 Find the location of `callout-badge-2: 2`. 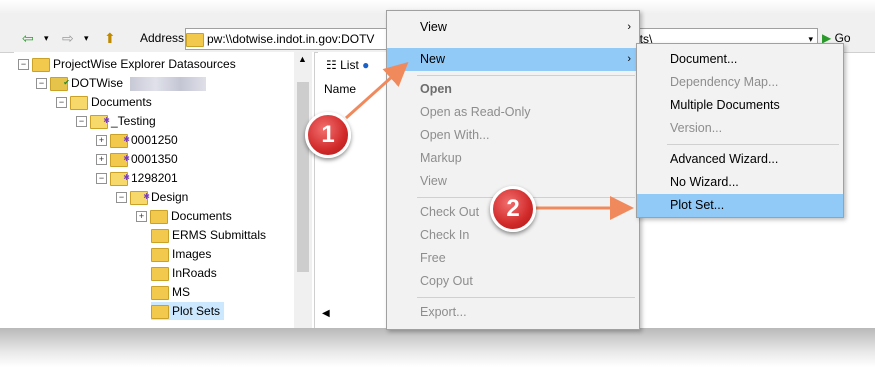

callout-badge-2: 2 is located at coordinates (513, 209).